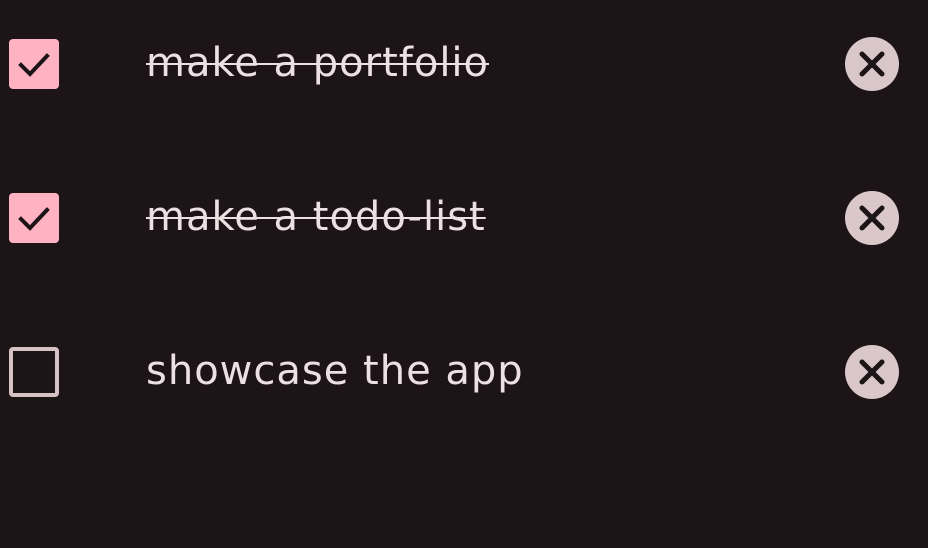 The width and height of the screenshot is (928, 548). Describe the element at coordinates (335, 371) in the screenshot. I see `todo-text: showcase the app` at that location.